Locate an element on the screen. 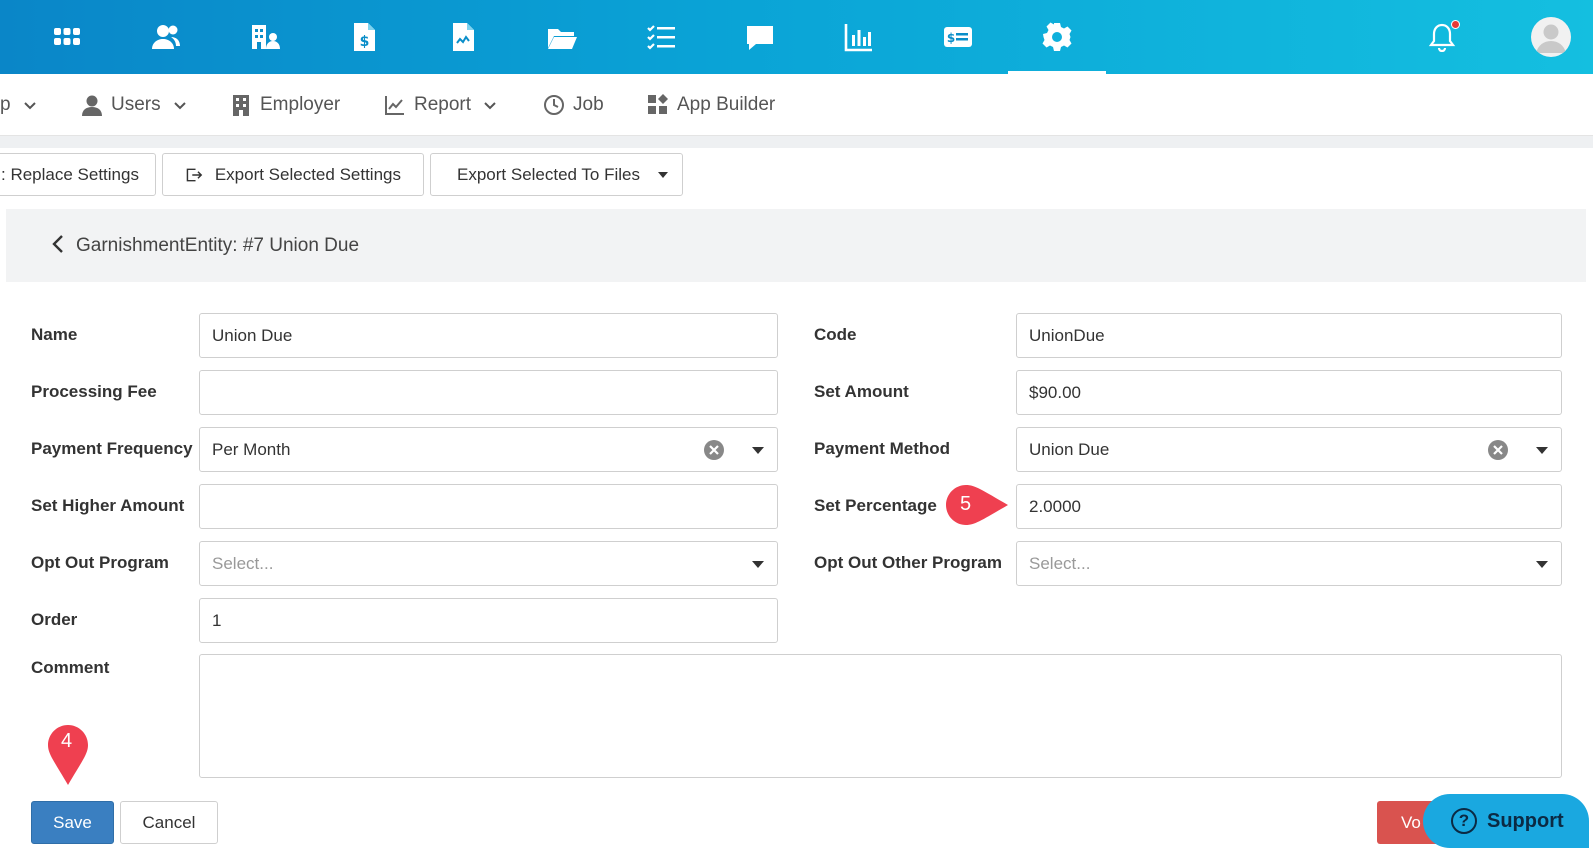 The image size is (1593, 848). top-app-bar: $ $ is located at coordinates (796, 37).